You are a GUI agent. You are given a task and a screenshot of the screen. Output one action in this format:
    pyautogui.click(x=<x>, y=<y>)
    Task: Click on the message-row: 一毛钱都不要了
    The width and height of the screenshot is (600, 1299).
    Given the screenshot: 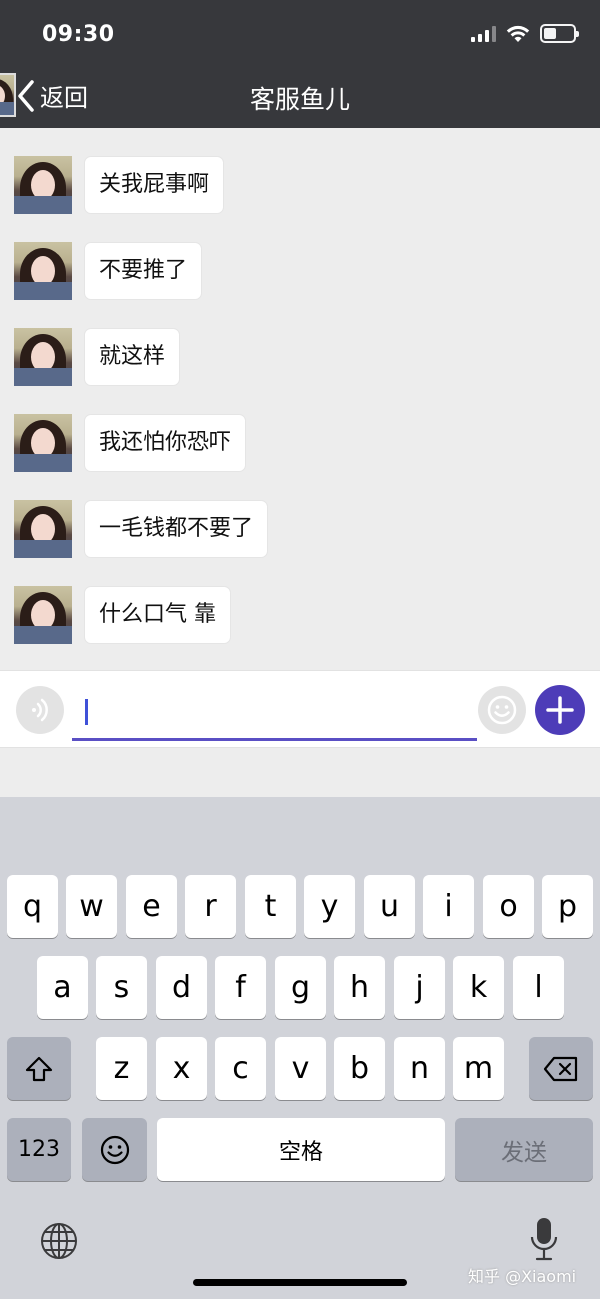 What is the action you would take?
    pyautogui.click(x=141, y=529)
    